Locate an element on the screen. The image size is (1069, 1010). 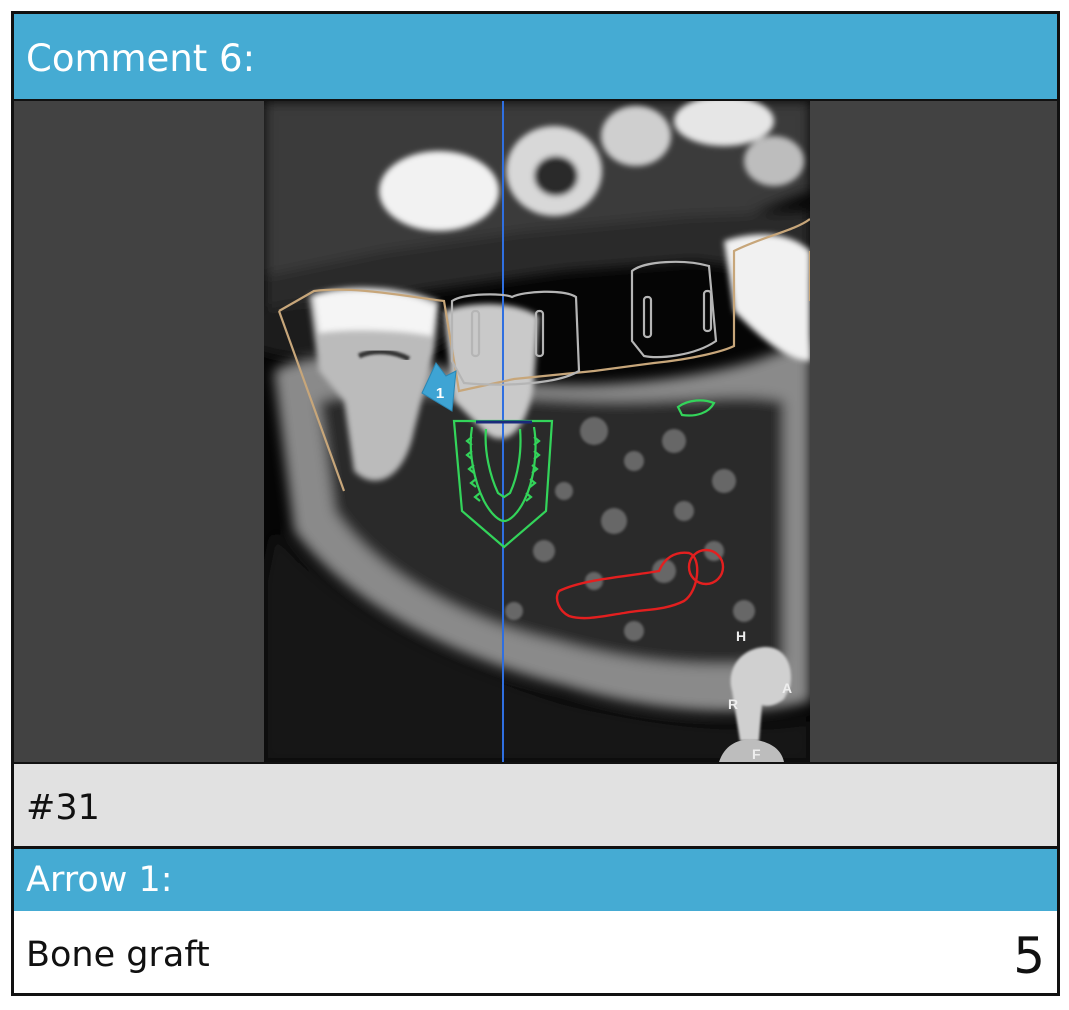
arrow-description-row: Bone graft 5 is located at coordinates (535, 952).